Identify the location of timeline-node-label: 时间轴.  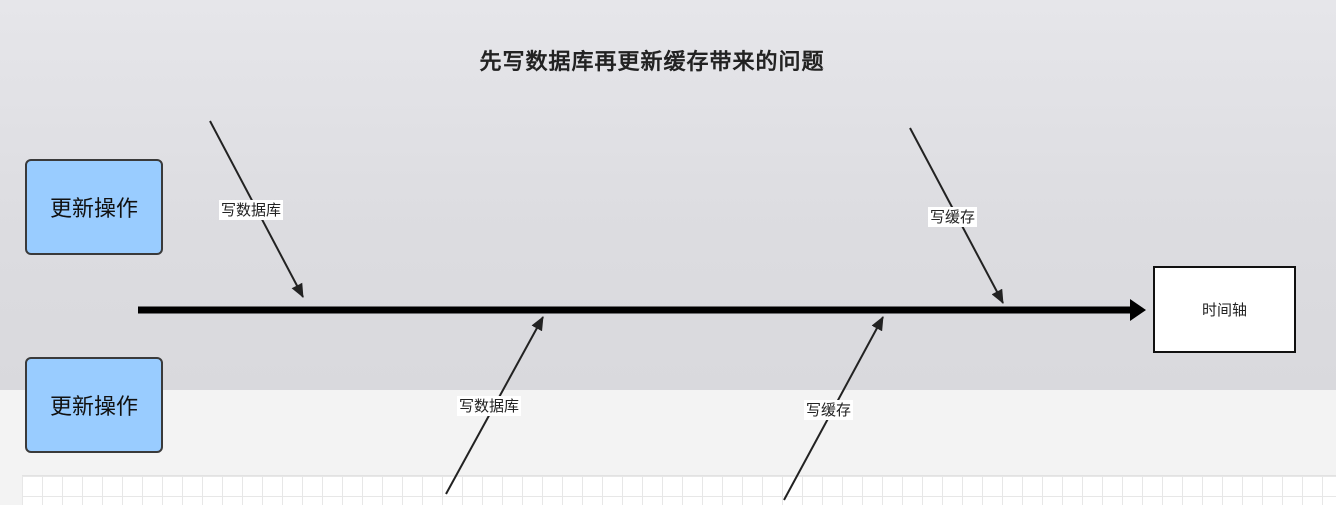
(1224, 310).